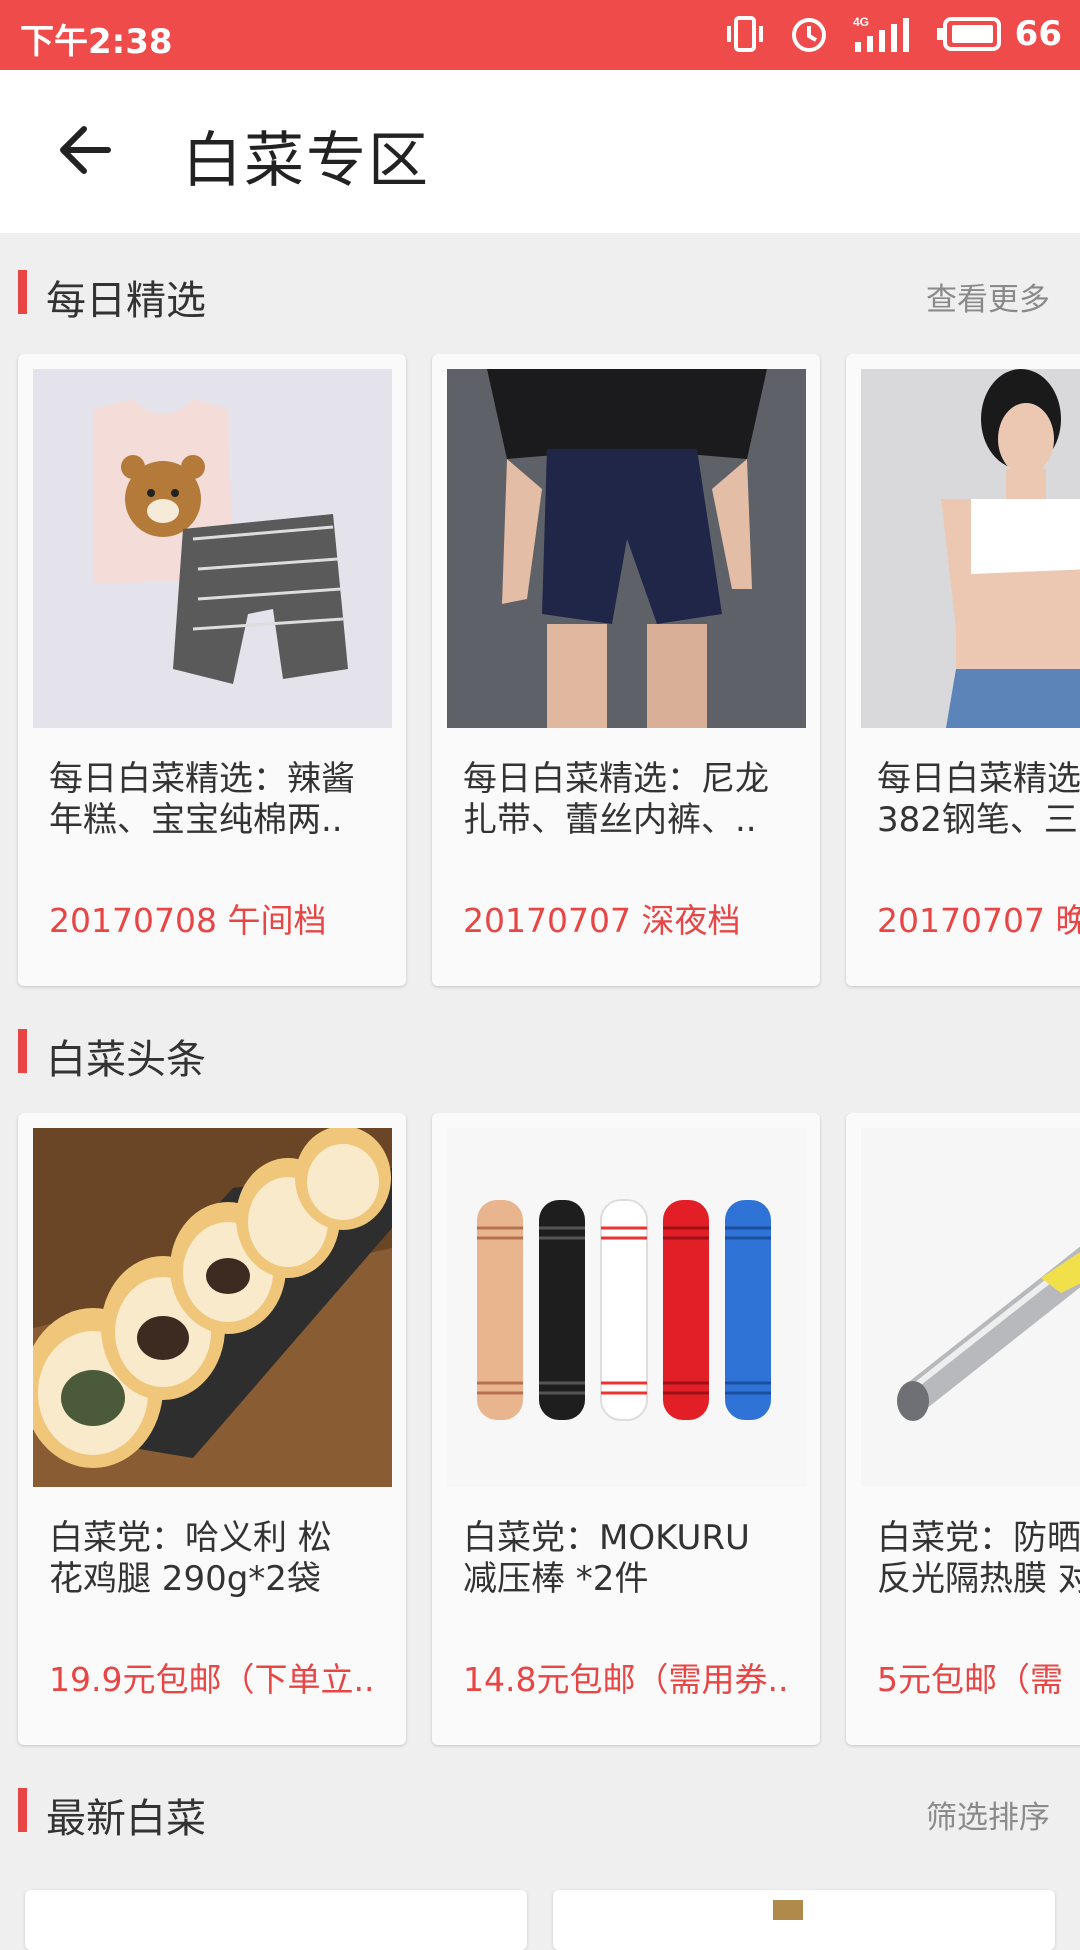 The image size is (1080, 1950). What do you see at coordinates (96, 42) in the screenshot?
I see `status-time: 下午2:38` at bounding box center [96, 42].